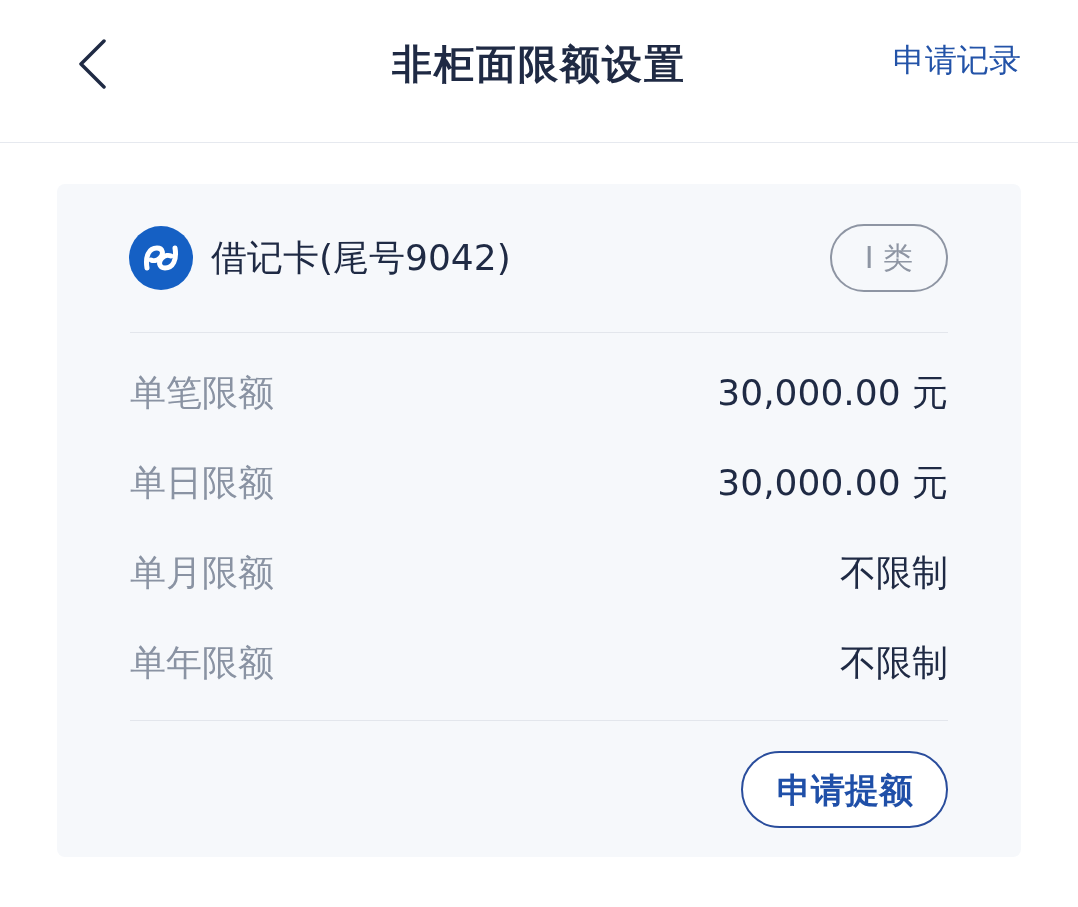 The image size is (1078, 907). Describe the element at coordinates (202, 483) in the screenshot. I see `limit-label: 单日限额` at that location.